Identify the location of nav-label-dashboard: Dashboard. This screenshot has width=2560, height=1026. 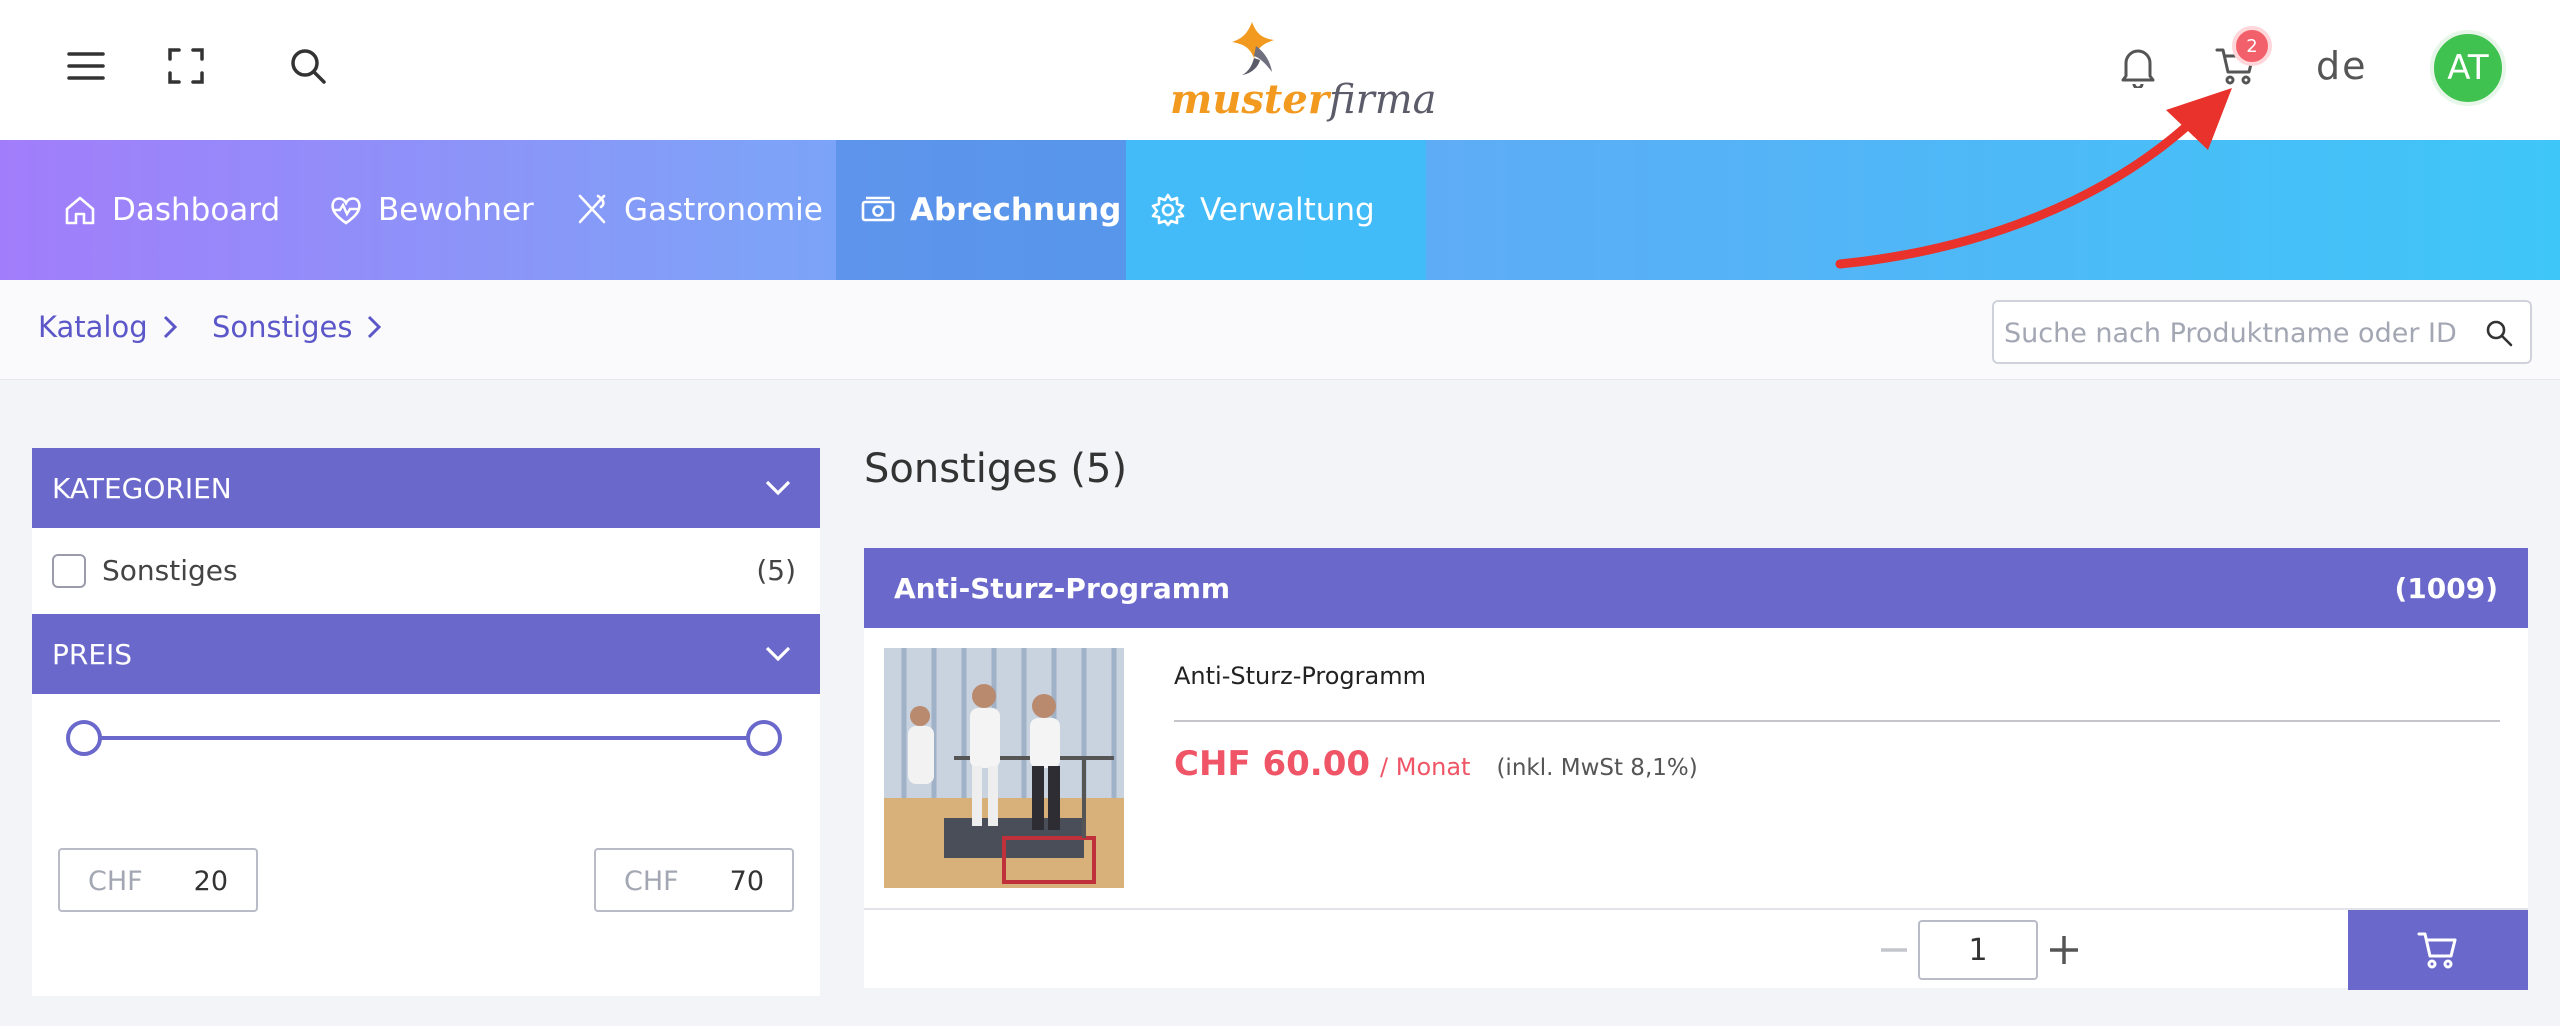
(196, 210).